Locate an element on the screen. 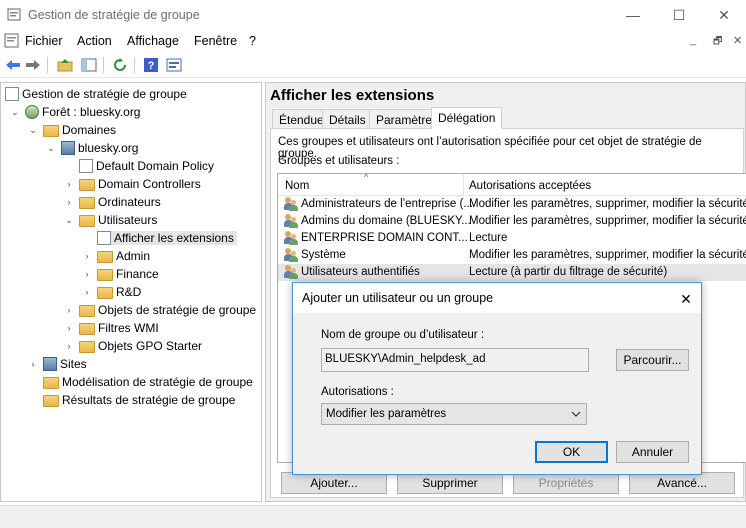  selected-highlight: Afficher les extensions is located at coordinates (167, 238).